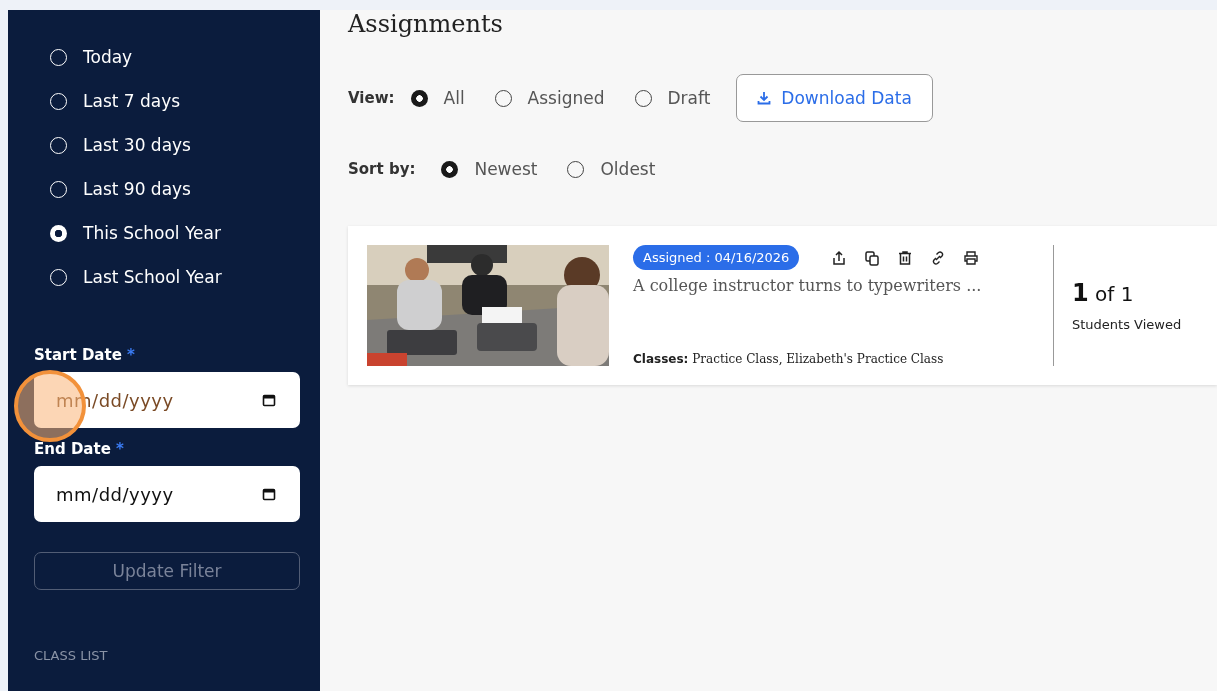 This screenshot has width=1217, height=691. I want to click on page-title: Assignments, so click(426, 24).